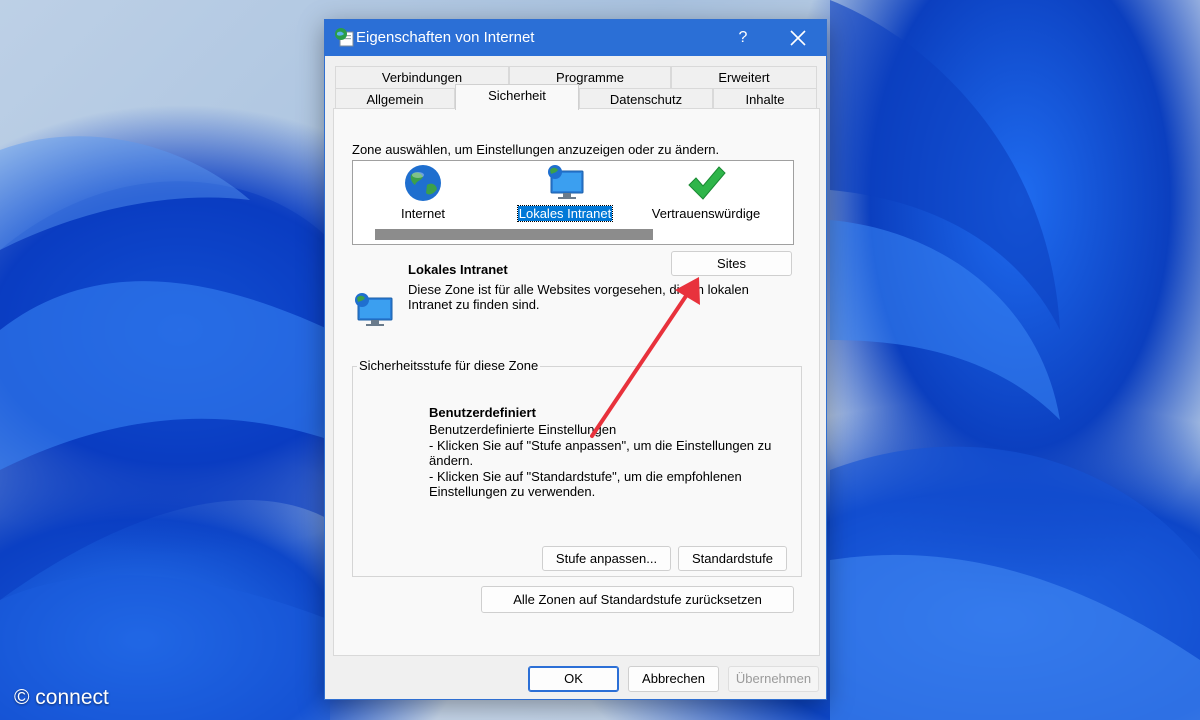 This screenshot has width=1200, height=720. What do you see at coordinates (61, 697) in the screenshot?
I see `copyright-watermark: © connect` at bounding box center [61, 697].